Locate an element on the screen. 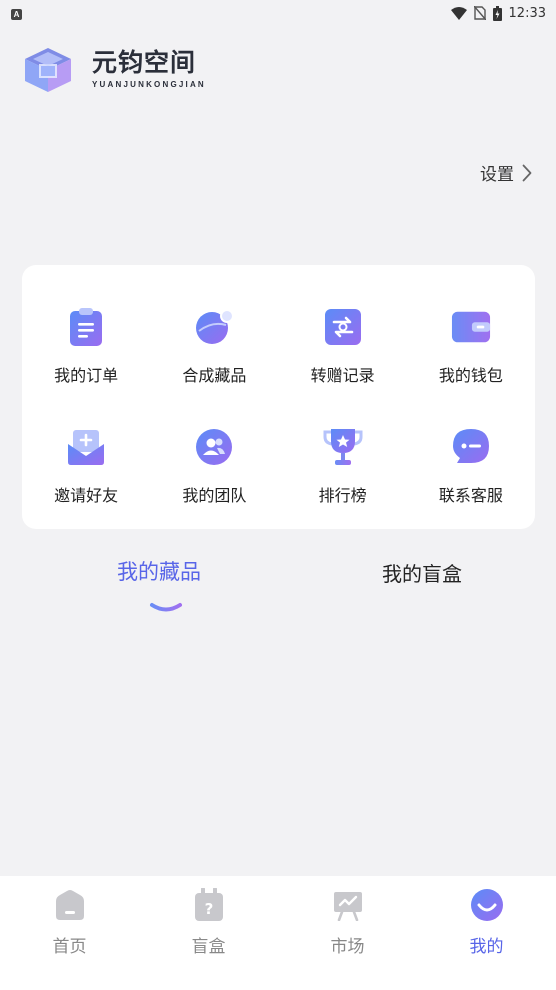 Image resolution: width=556 pixels, height=990 pixels. home-icon is located at coordinates (69, 905).